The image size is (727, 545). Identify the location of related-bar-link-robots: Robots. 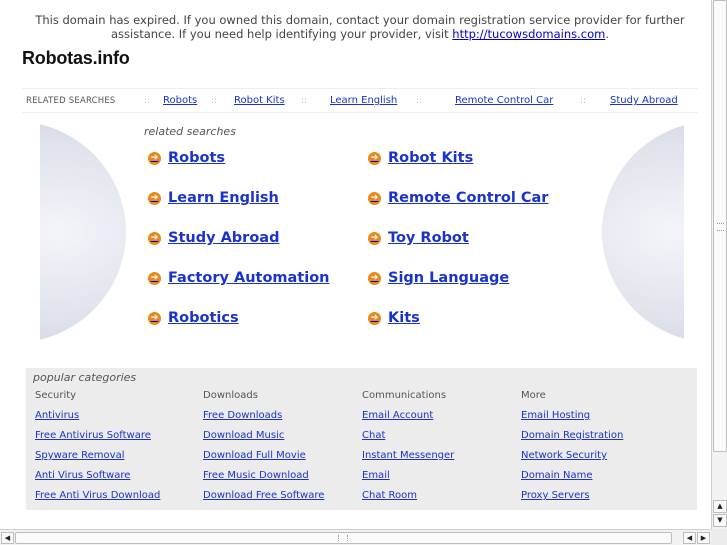
(180, 100).